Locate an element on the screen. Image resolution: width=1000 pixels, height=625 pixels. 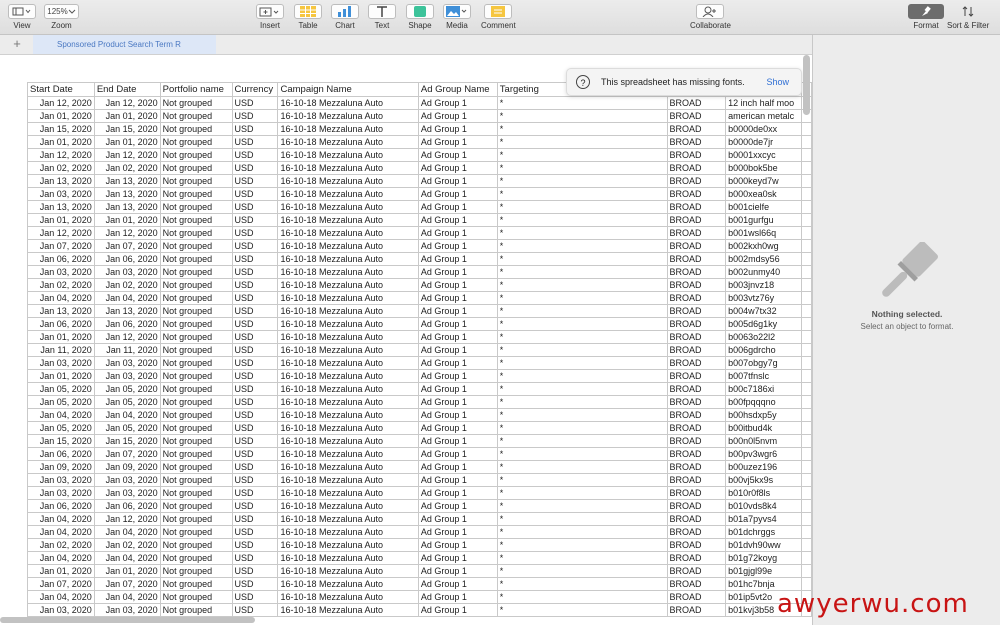
comment-button: Comment is located at coordinates (498, 17).